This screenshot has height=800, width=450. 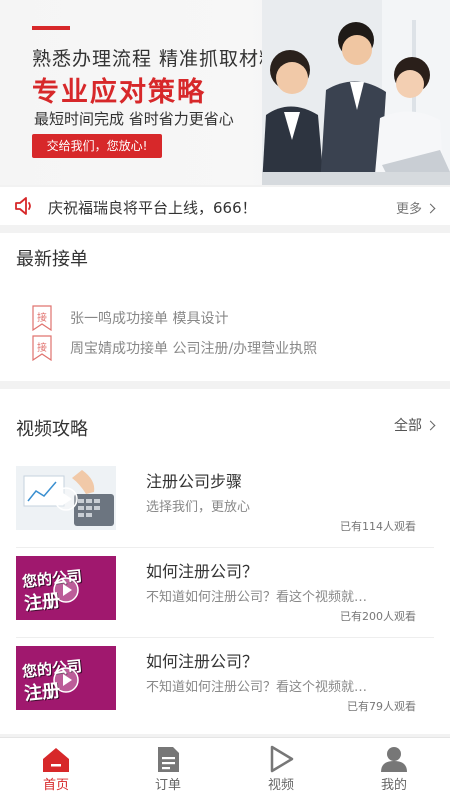 What do you see at coordinates (378, 616) in the screenshot?
I see `video-view-count: 已有200人观看` at bounding box center [378, 616].